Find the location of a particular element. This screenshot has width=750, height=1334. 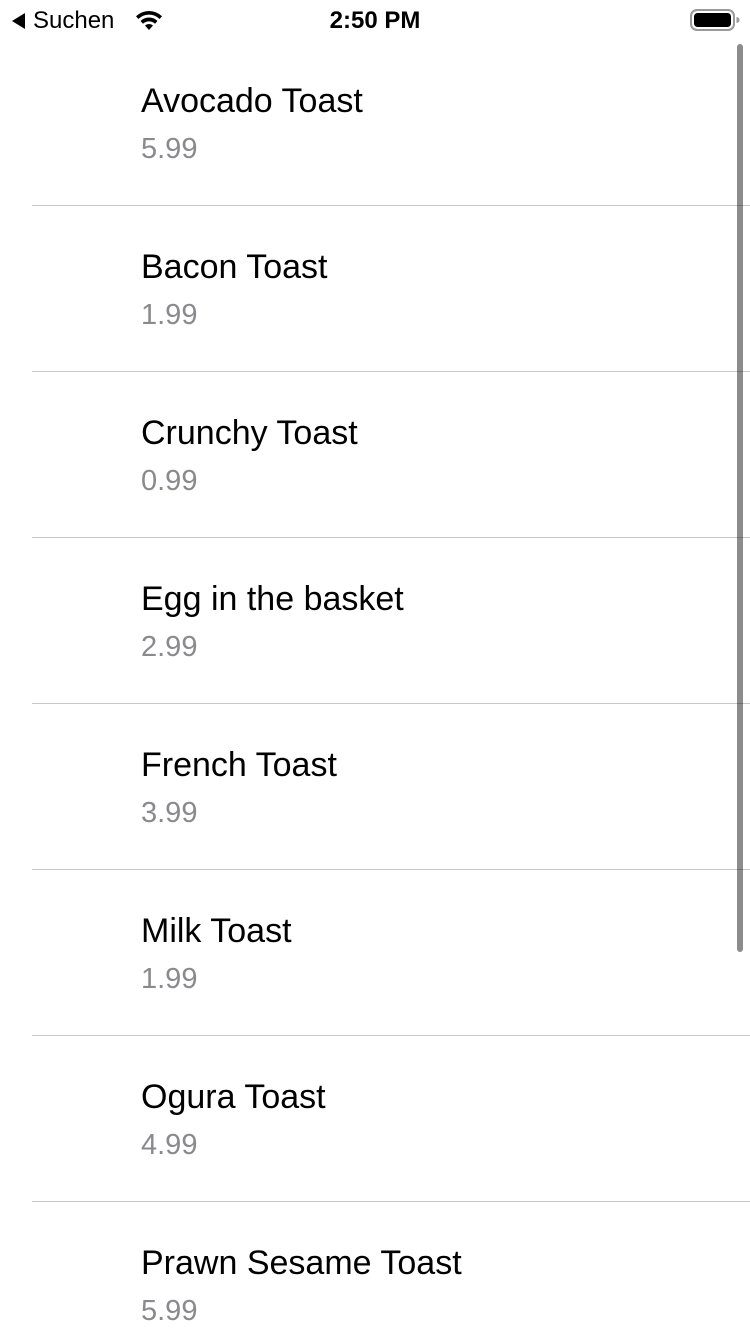

menu-item-name: French Toast is located at coordinates (239, 765).